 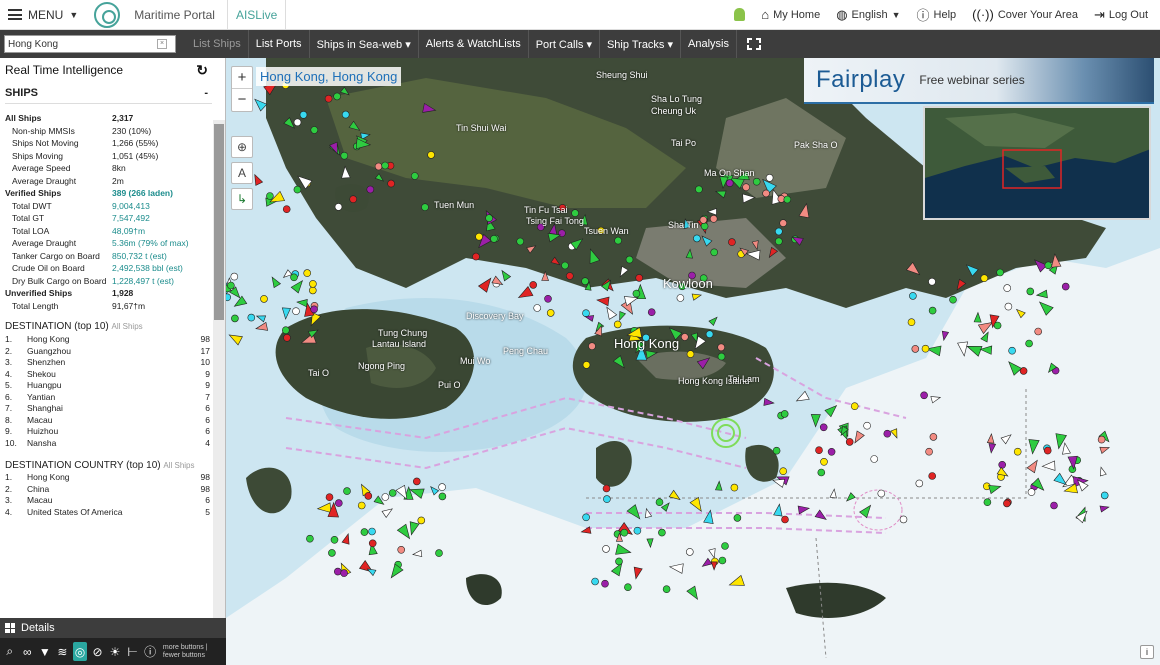 What do you see at coordinates (108, 432) in the screenshot?
I see `list-item: 9. Huizhou 6` at bounding box center [108, 432].